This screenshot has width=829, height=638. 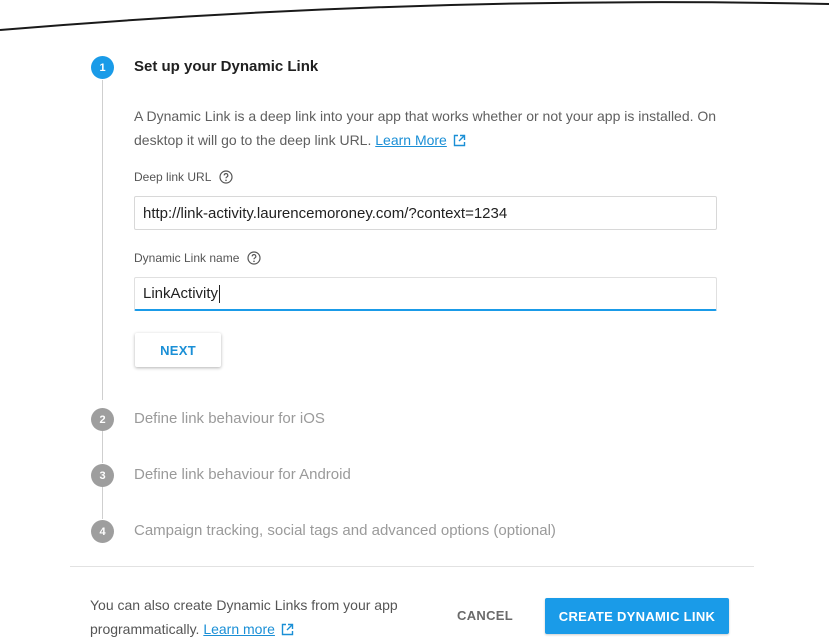 What do you see at coordinates (220, 293) in the screenshot?
I see `text-caret` at bounding box center [220, 293].